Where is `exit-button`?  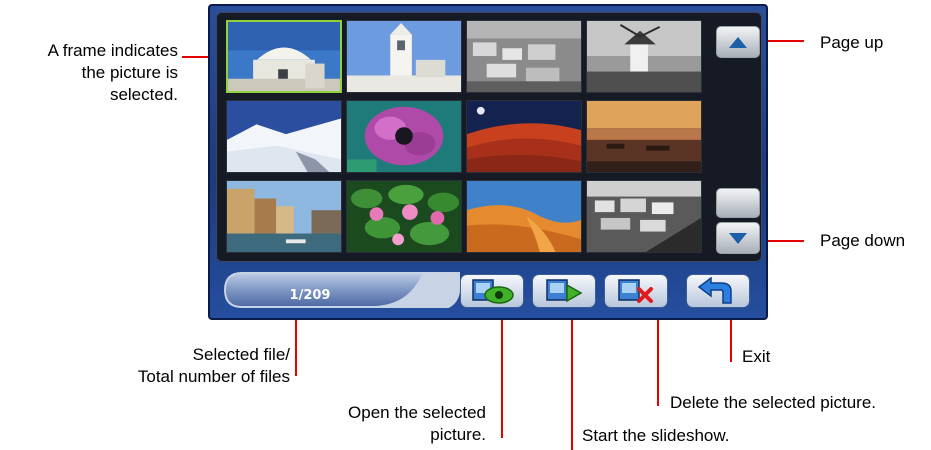
exit-button is located at coordinates (718, 291).